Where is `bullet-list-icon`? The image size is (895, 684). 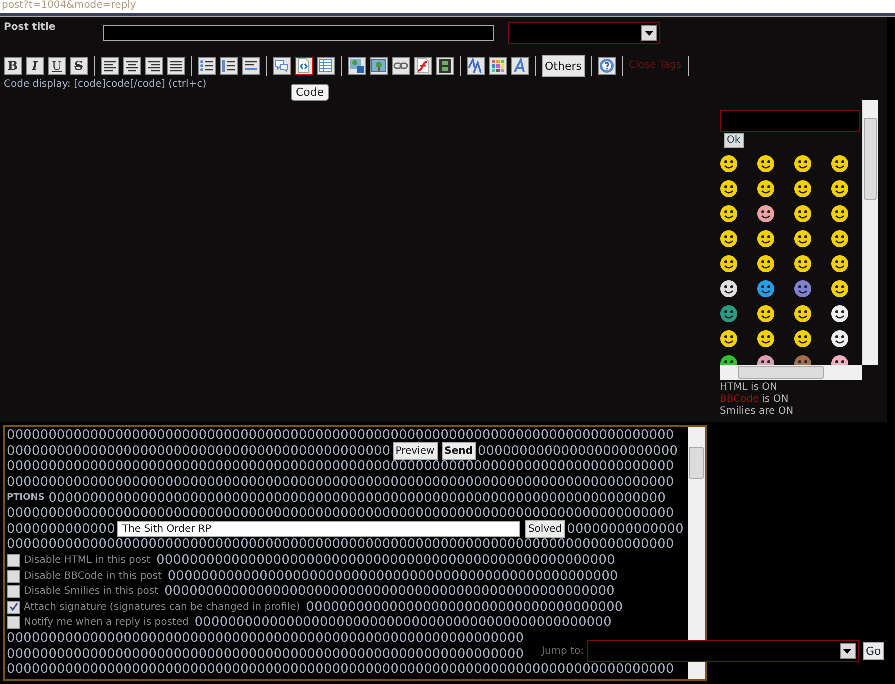 bullet-list-icon is located at coordinates (207, 66).